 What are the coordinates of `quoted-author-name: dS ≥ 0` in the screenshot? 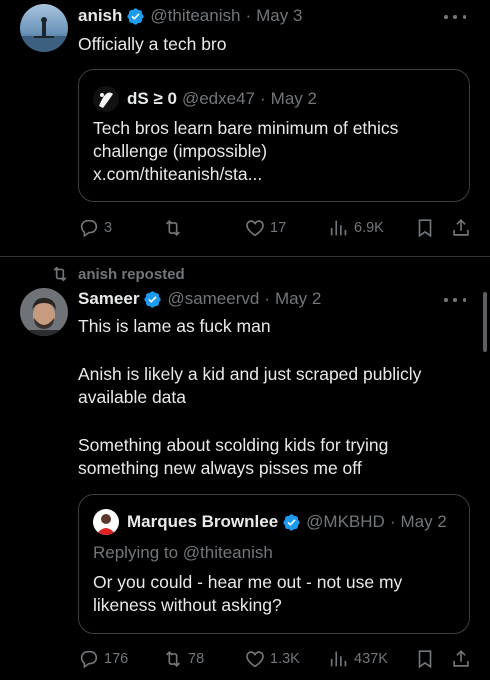 It's located at (152, 98).